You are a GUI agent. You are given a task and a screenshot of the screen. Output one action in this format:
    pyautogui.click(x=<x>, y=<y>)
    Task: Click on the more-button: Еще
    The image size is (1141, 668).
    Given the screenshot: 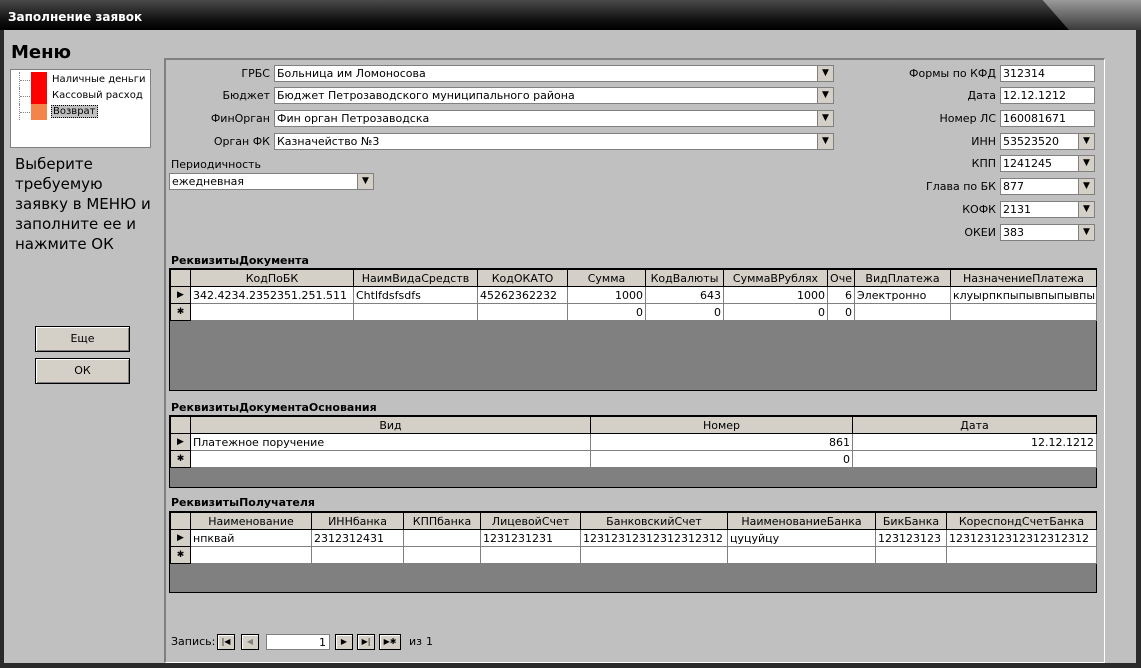 What is the action you would take?
    pyautogui.click(x=82, y=339)
    